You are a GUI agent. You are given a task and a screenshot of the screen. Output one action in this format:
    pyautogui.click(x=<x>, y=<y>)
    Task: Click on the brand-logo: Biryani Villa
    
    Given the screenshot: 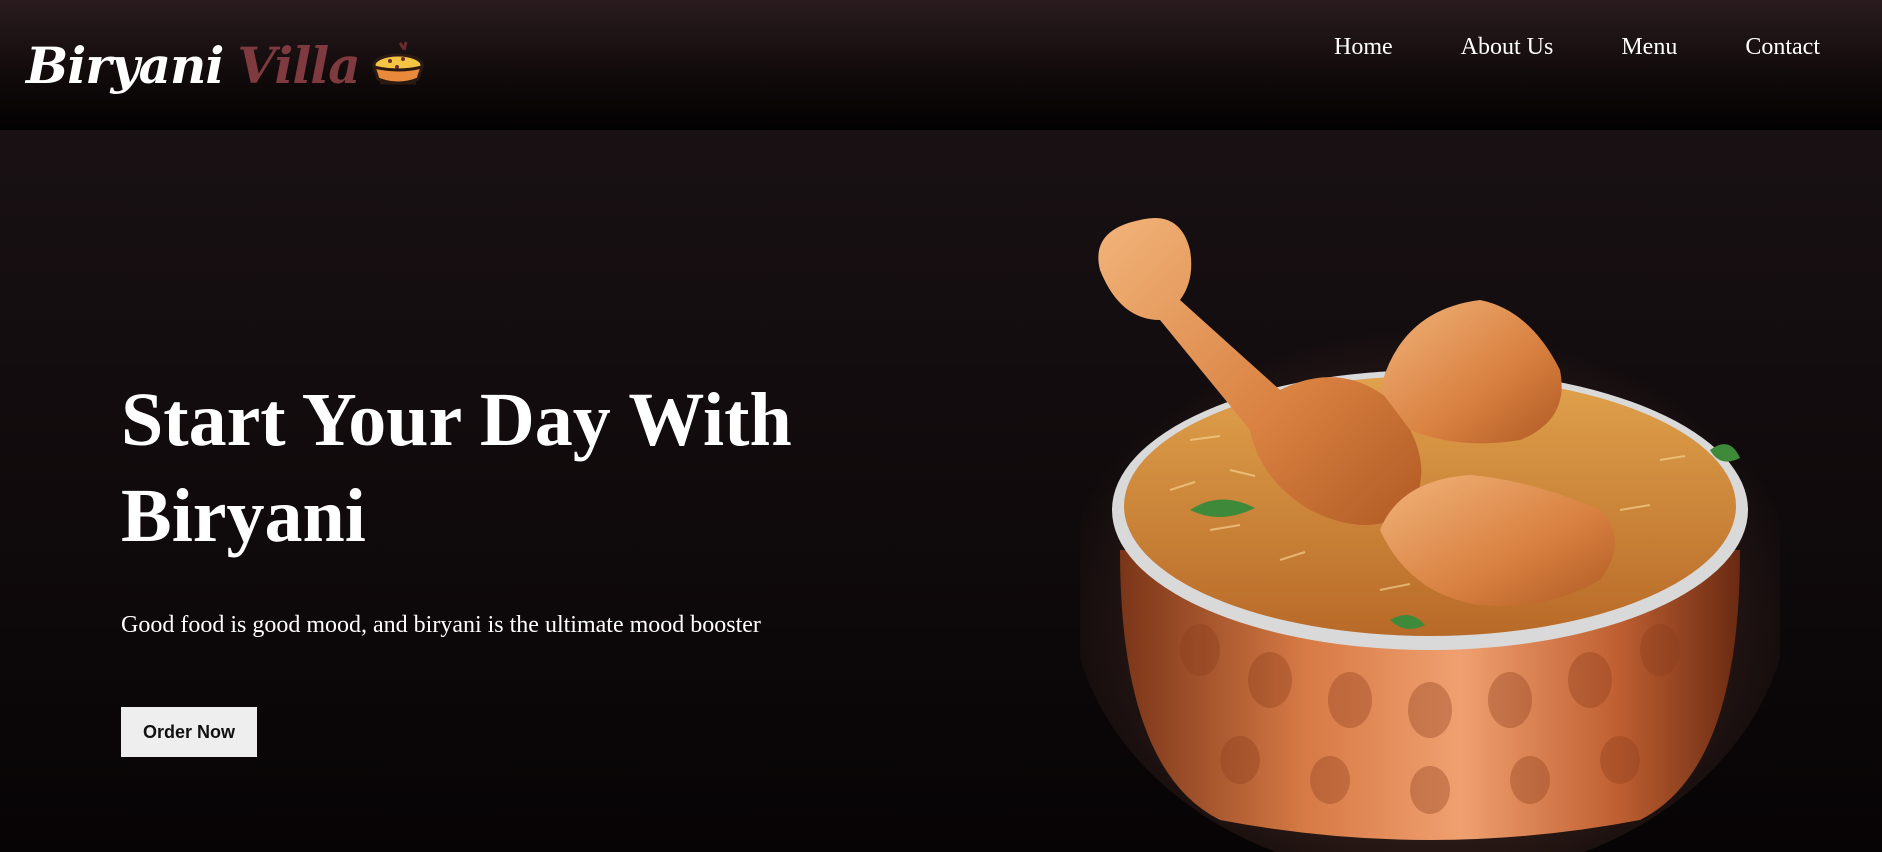 What is the action you would take?
    pyautogui.click(x=226, y=66)
    